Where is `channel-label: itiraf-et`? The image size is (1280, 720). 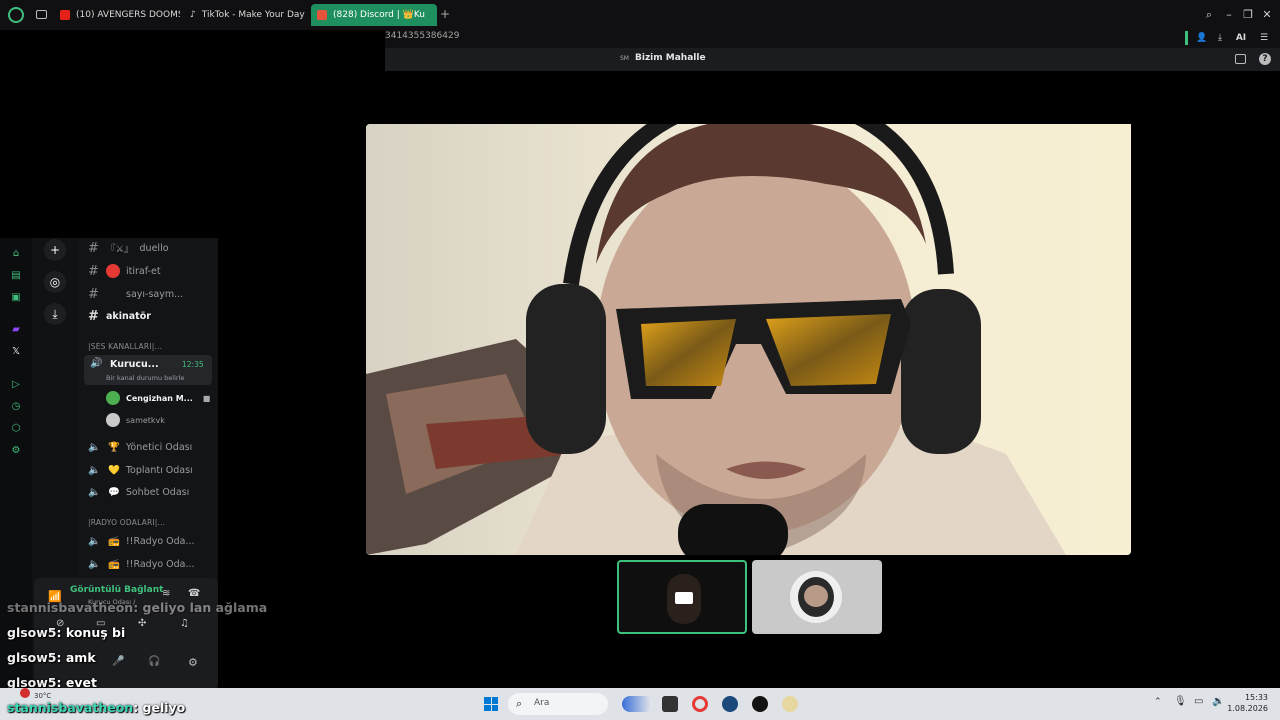
channel-label: itiraf-et is located at coordinates (143, 271).